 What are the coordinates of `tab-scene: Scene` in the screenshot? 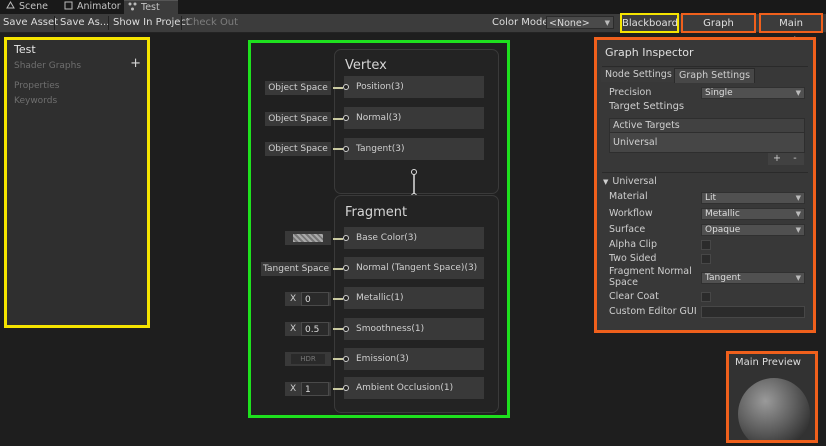 It's located at (31, 7).